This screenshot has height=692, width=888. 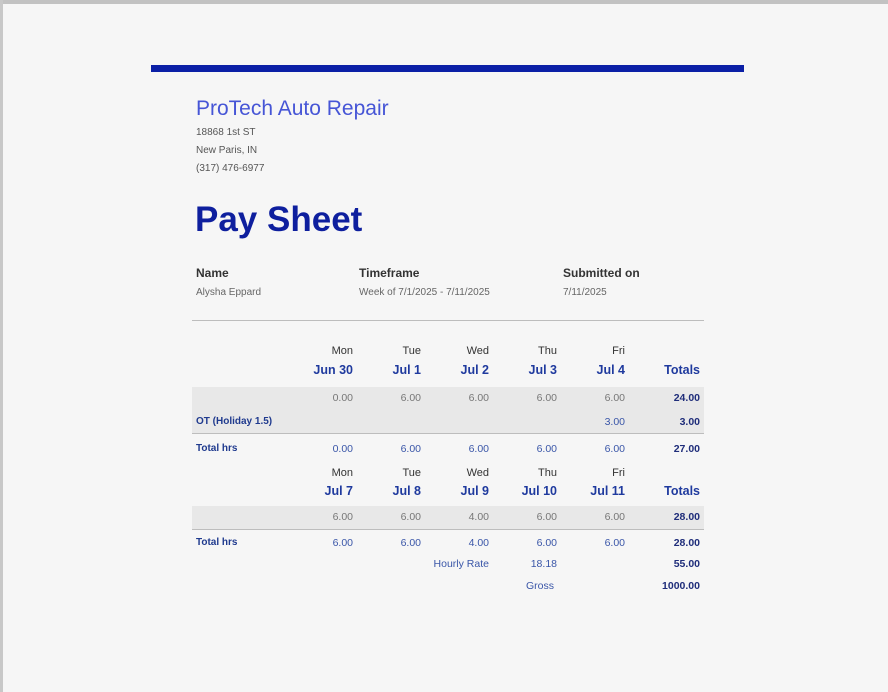 I want to click on timeframe-value: Week of 7/1/2025 - 7/11/2025, so click(x=424, y=292).